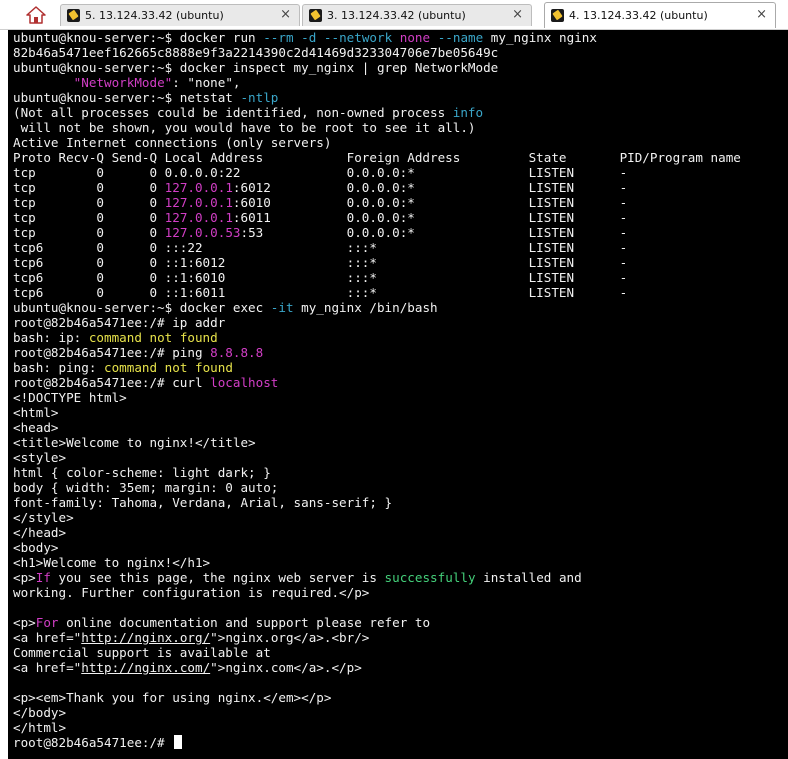  I want to click on terminal-line: tcp6 0 0 :::22 :::* LISTEN -, so click(377, 247).